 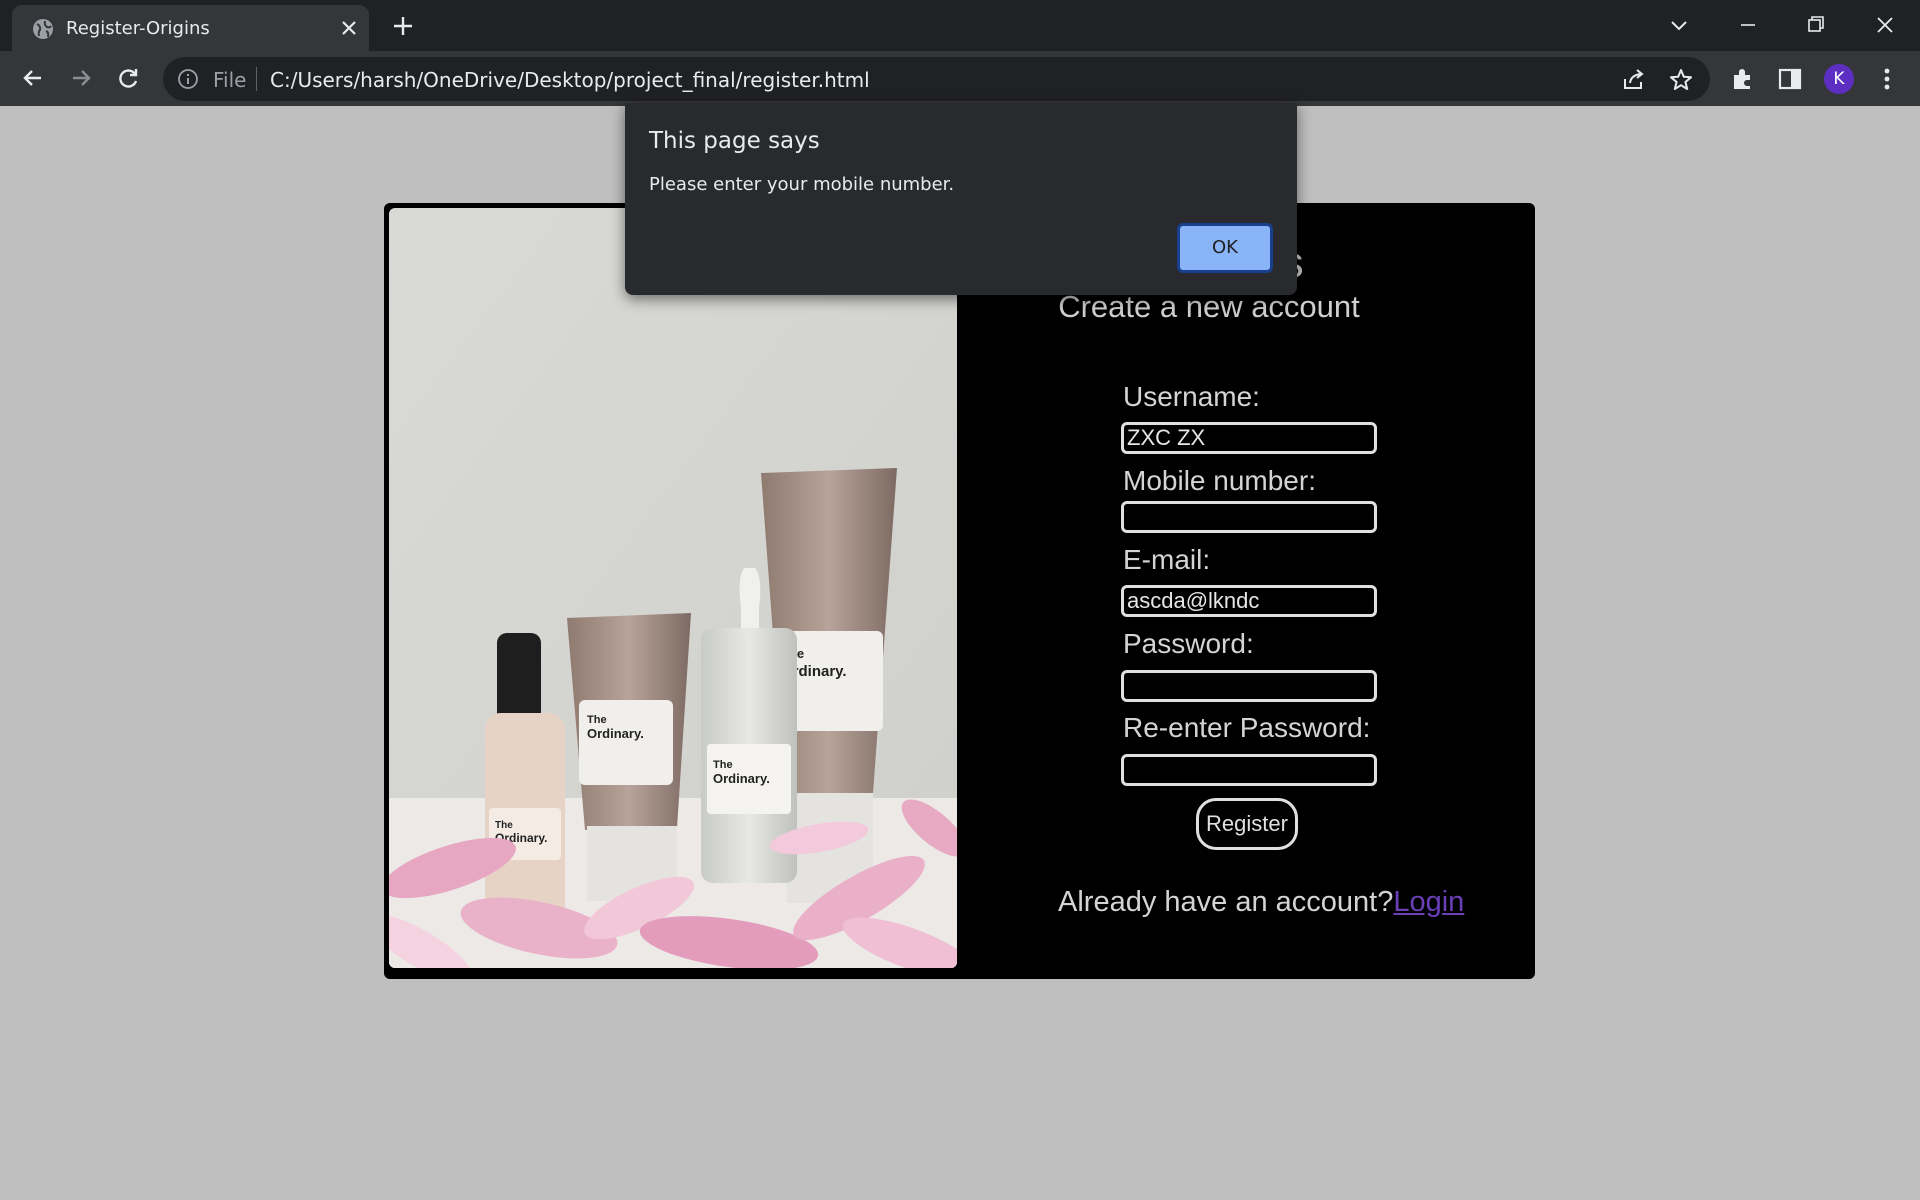 I want to click on address-scheme: File, so click(x=230, y=80).